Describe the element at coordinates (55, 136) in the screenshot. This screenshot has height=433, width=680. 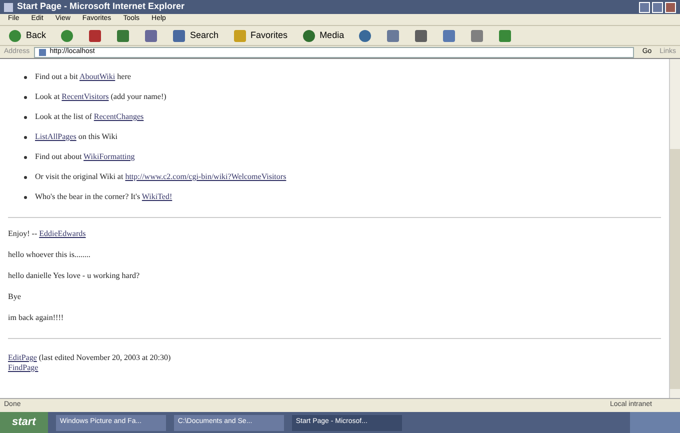
I see `wiki-link: ListAllPages` at that location.